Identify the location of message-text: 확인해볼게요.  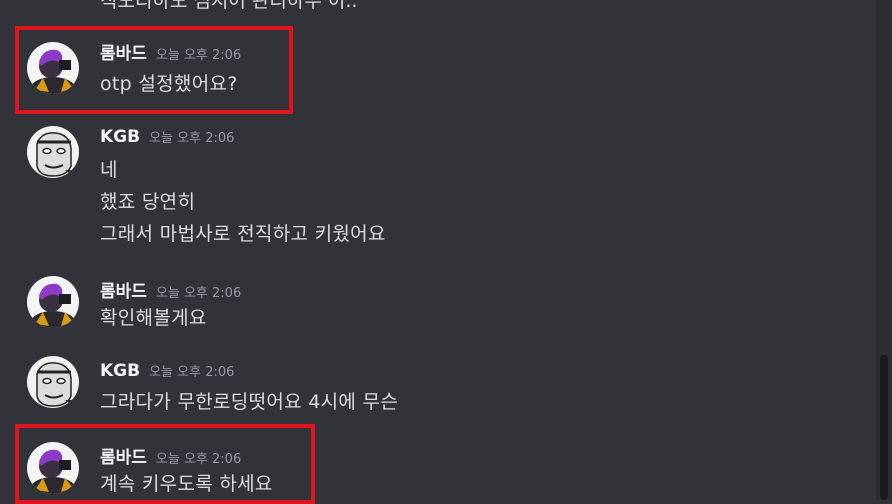
(153, 318).